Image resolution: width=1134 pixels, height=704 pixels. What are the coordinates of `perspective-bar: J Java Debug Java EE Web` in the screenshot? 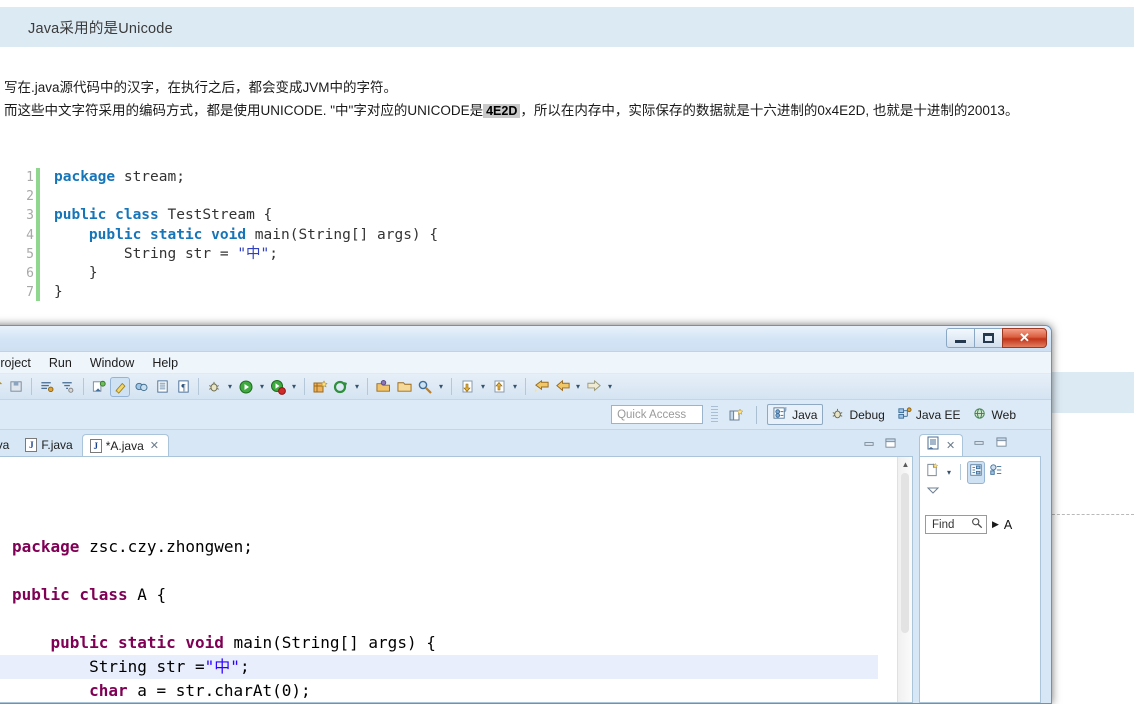 It's located at (894, 414).